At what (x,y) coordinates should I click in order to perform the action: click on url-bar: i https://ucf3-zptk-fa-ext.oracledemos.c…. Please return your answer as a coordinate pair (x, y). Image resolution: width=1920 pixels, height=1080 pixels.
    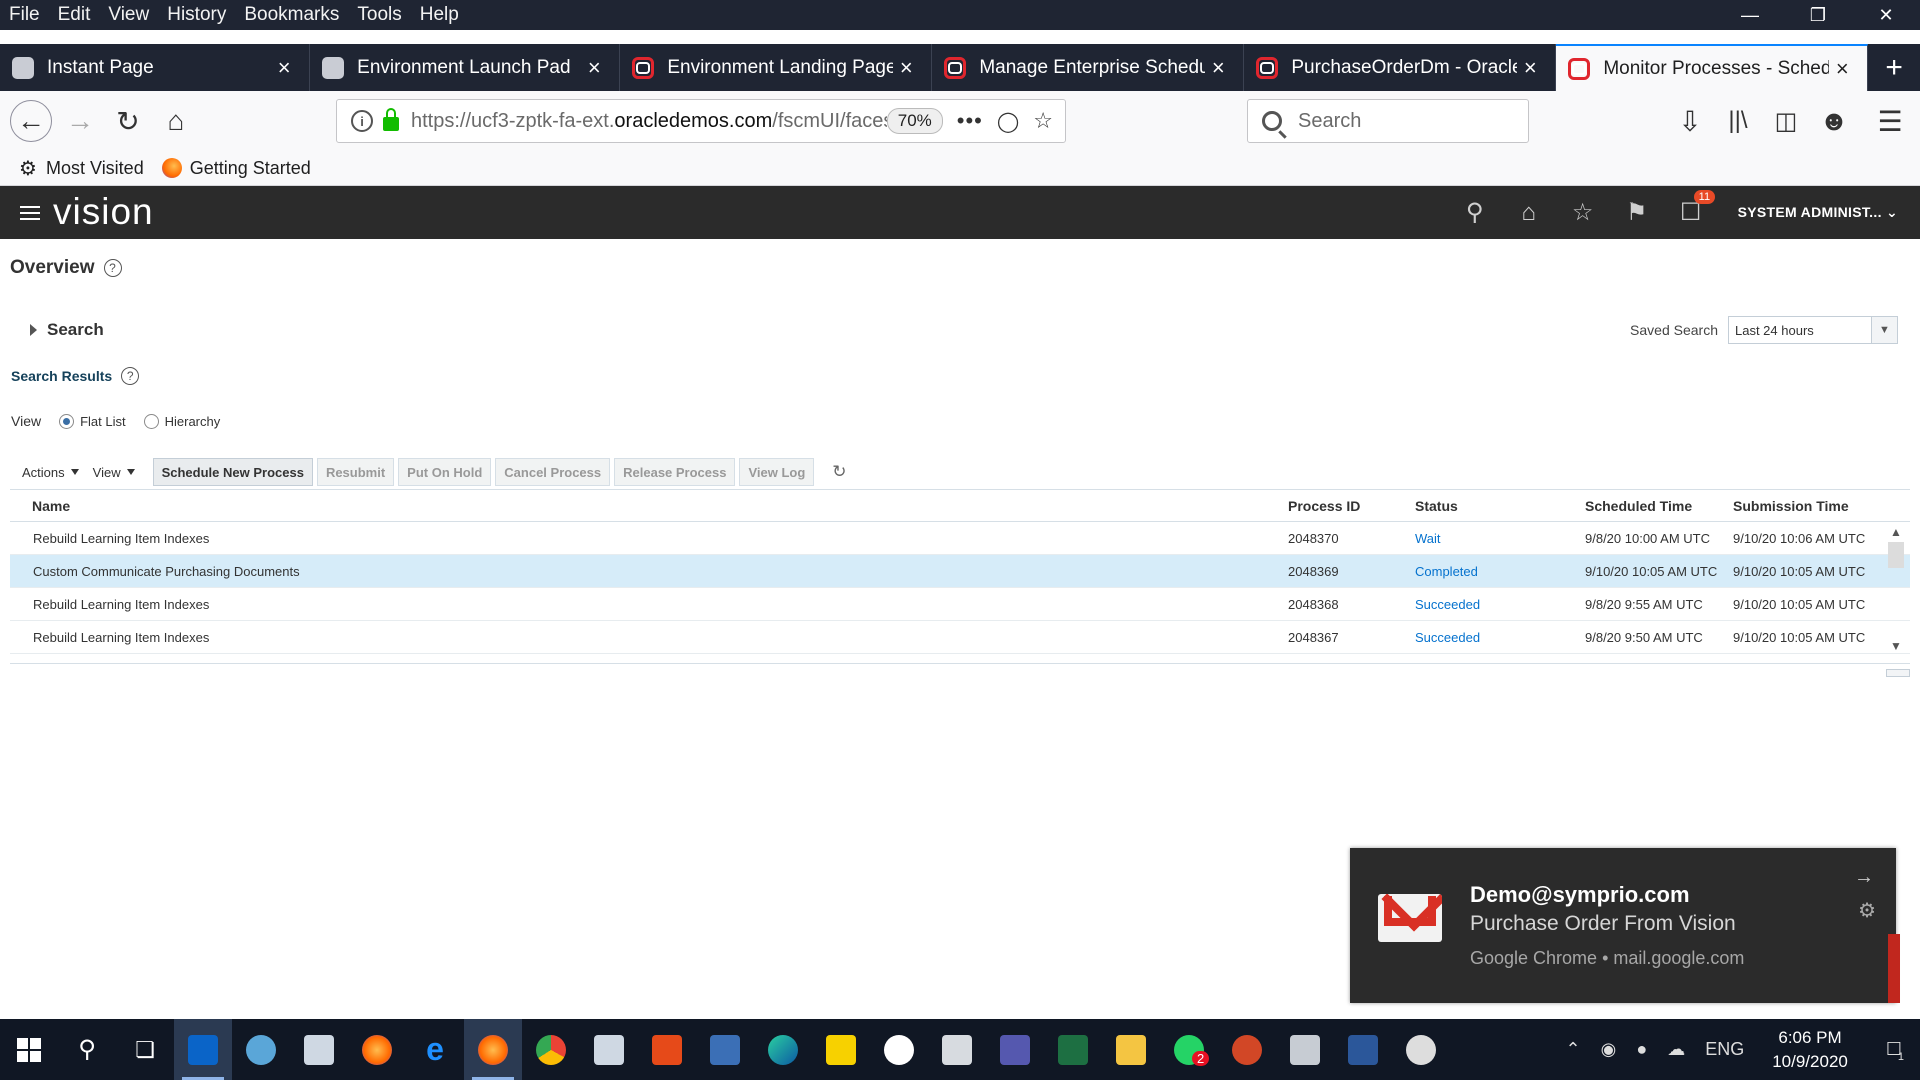
    Looking at the image, I should click on (701, 121).